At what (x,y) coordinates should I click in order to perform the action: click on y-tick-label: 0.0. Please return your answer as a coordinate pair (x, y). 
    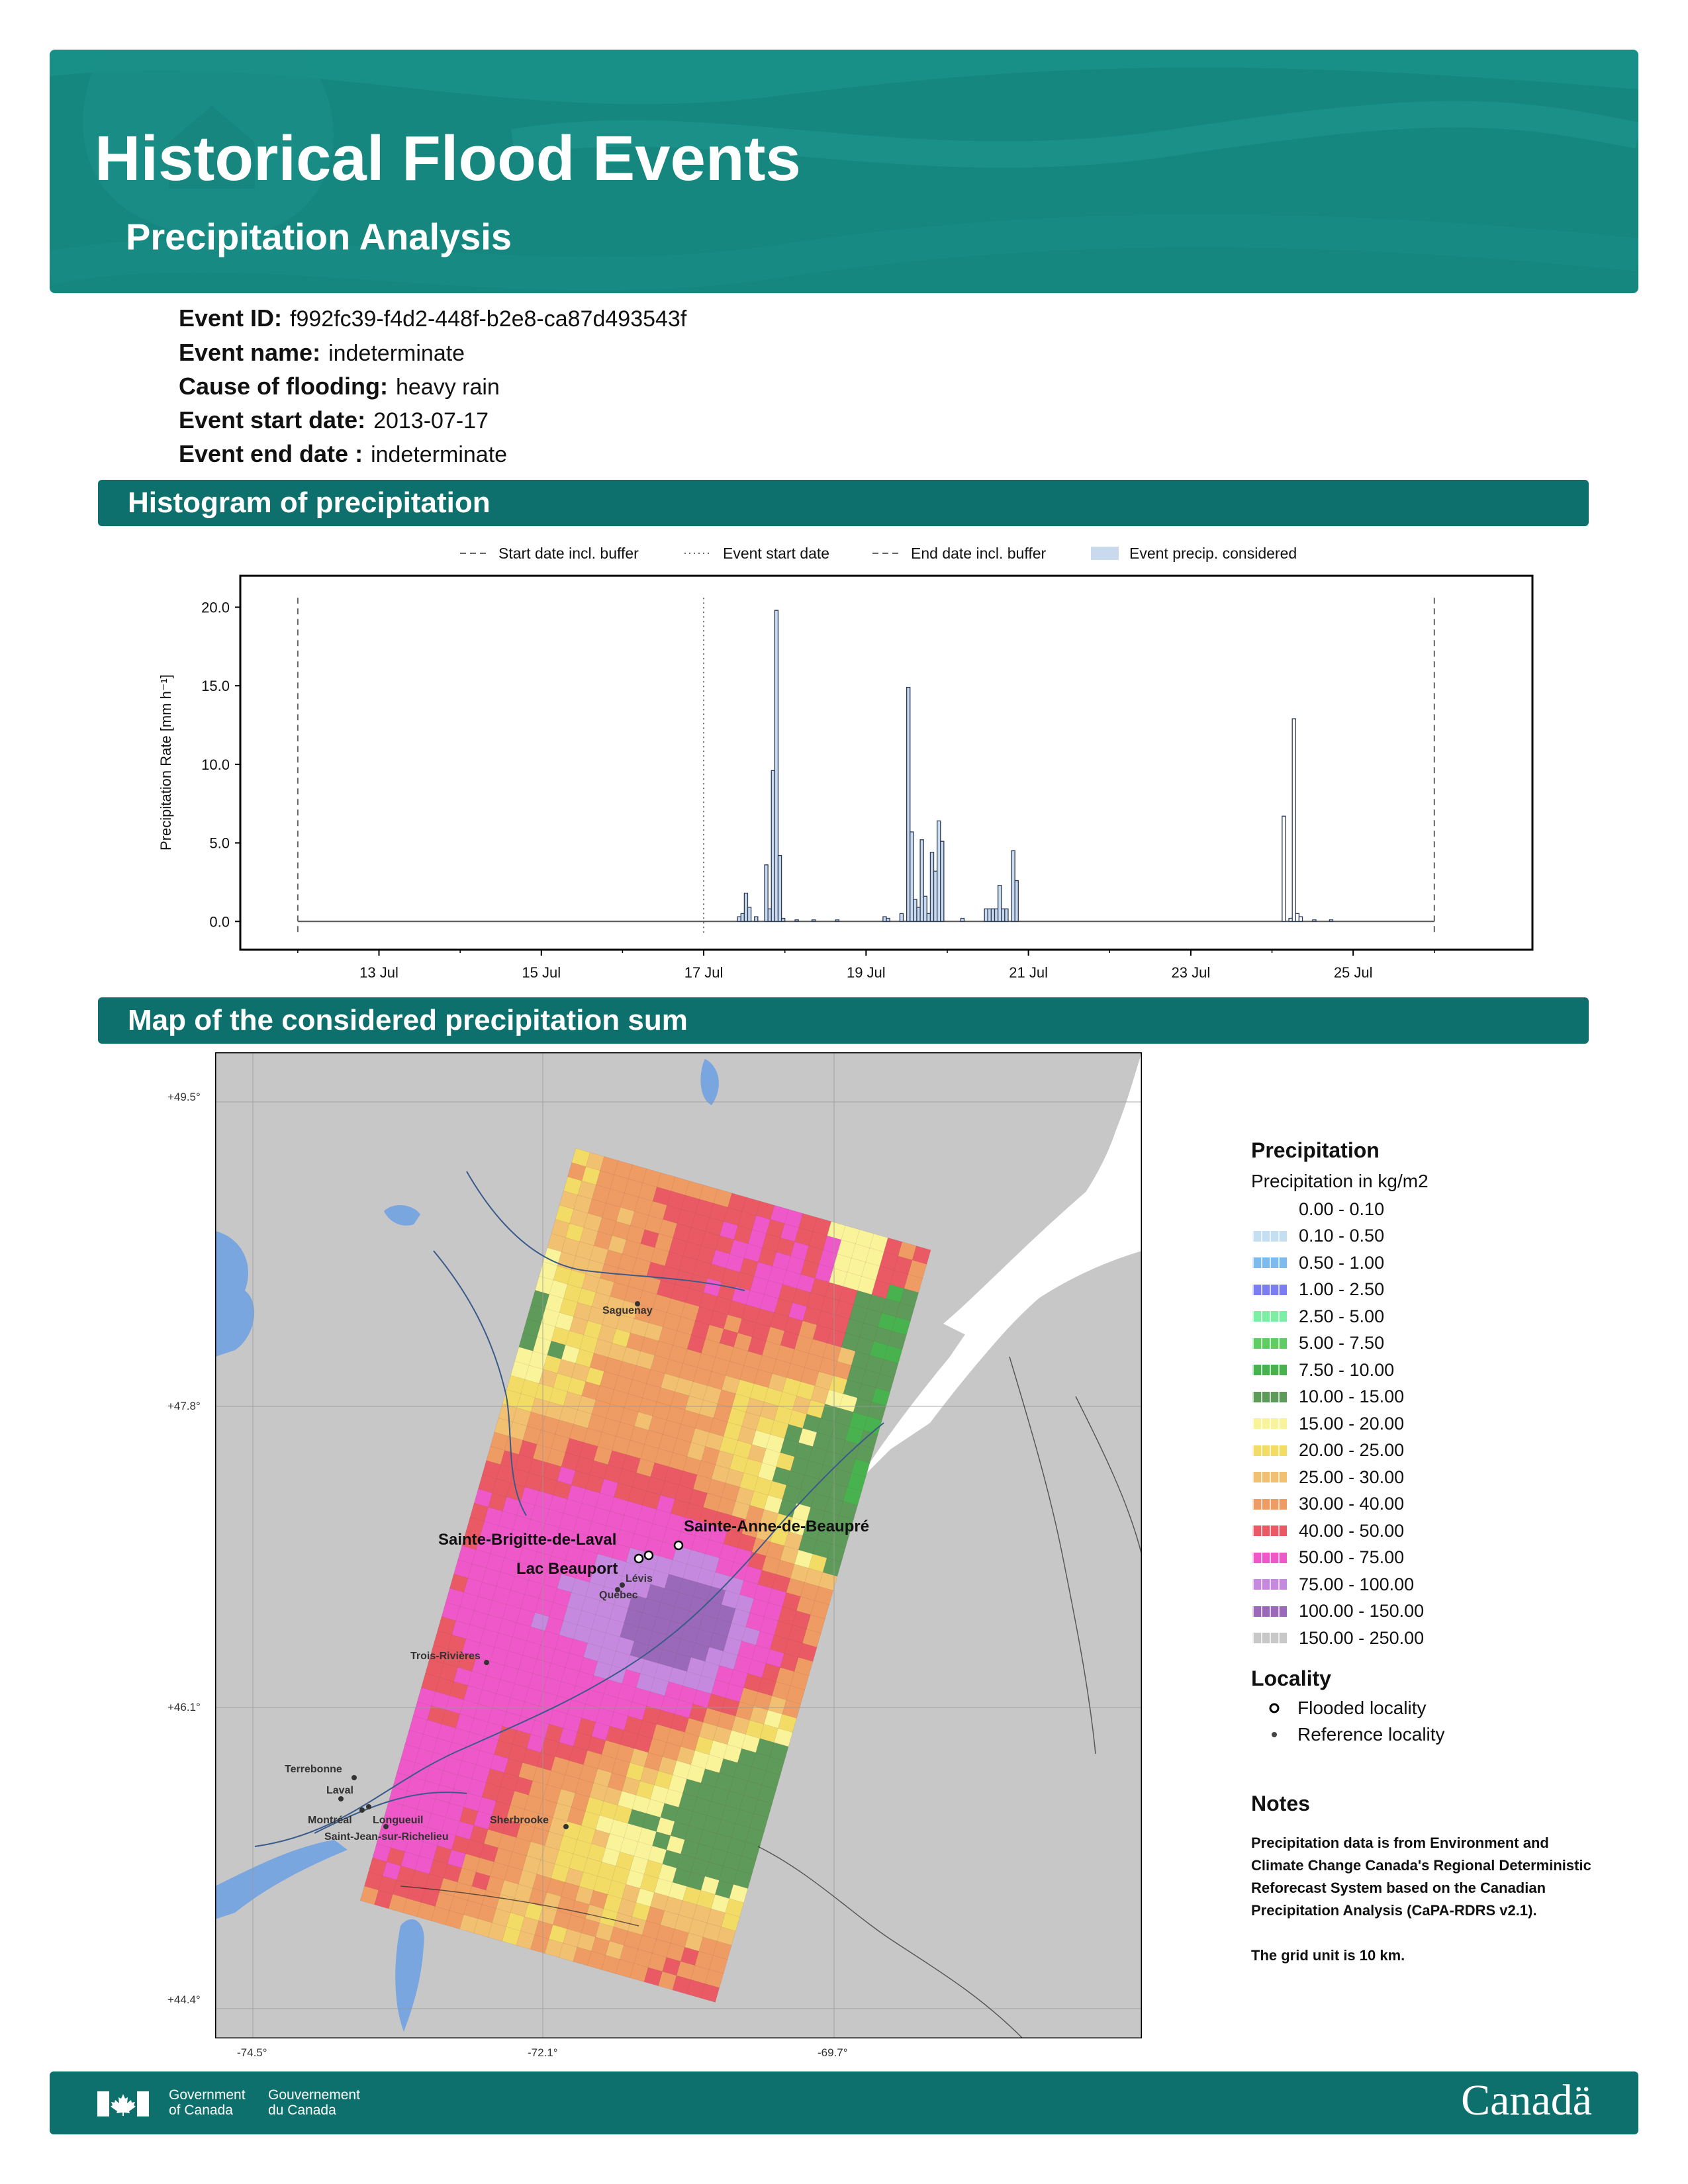
    Looking at the image, I should click on (219, 921).